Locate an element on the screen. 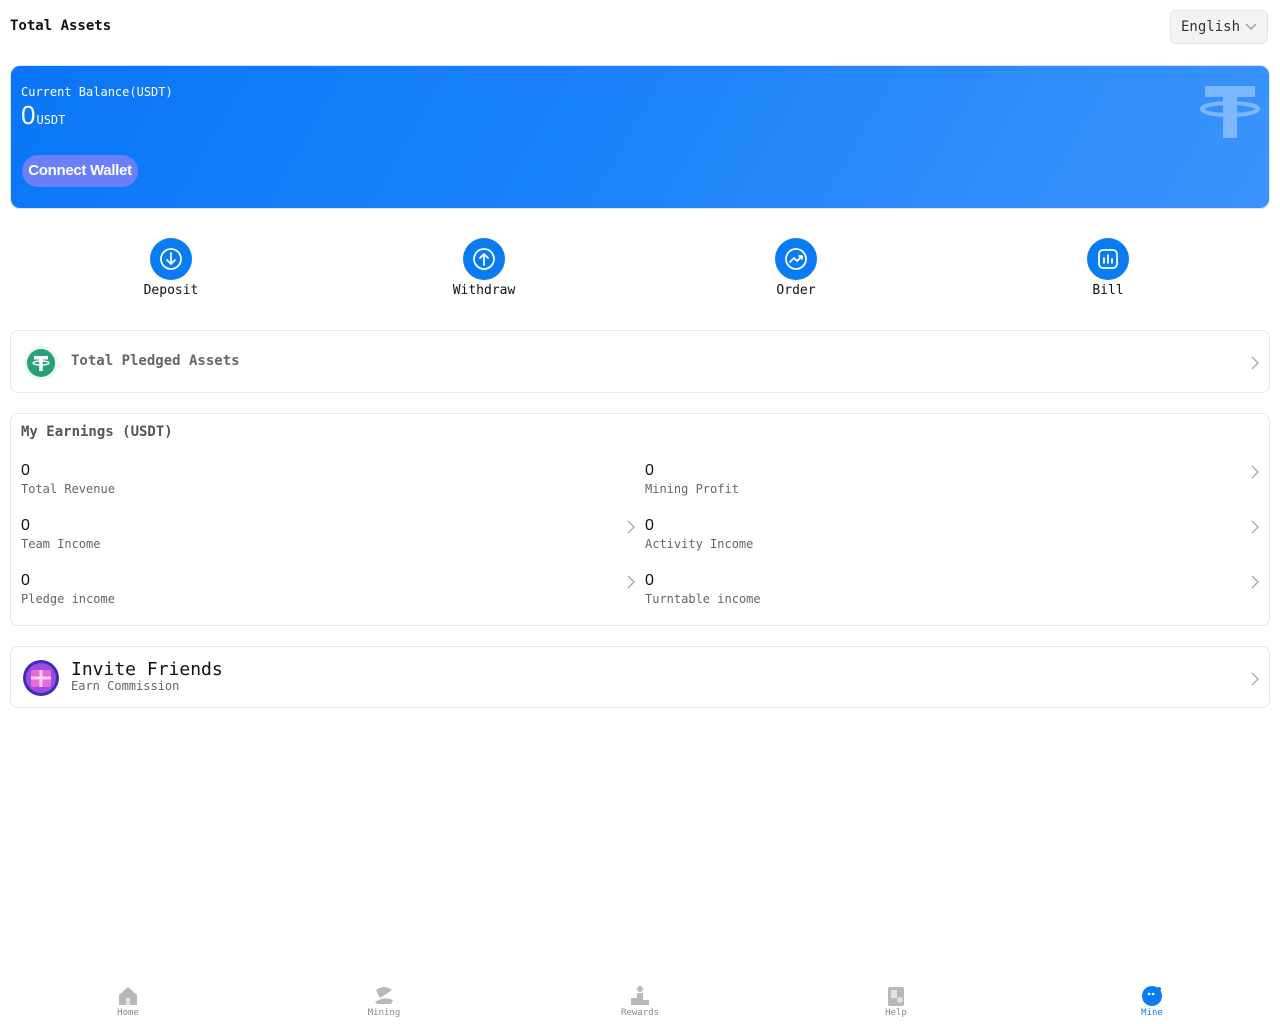  total-pledged-assets-label: Total Pledged Assets is located at coordinates (155, 361).